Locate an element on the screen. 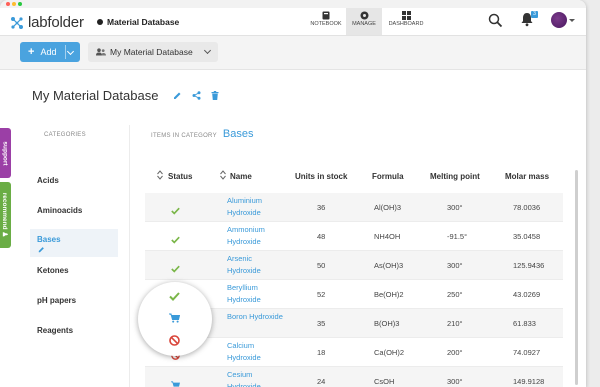 The width and height of the screenshot is (600, 387). tab-notebook-label: NOTEBOOK is located at coordinates (326, 24).